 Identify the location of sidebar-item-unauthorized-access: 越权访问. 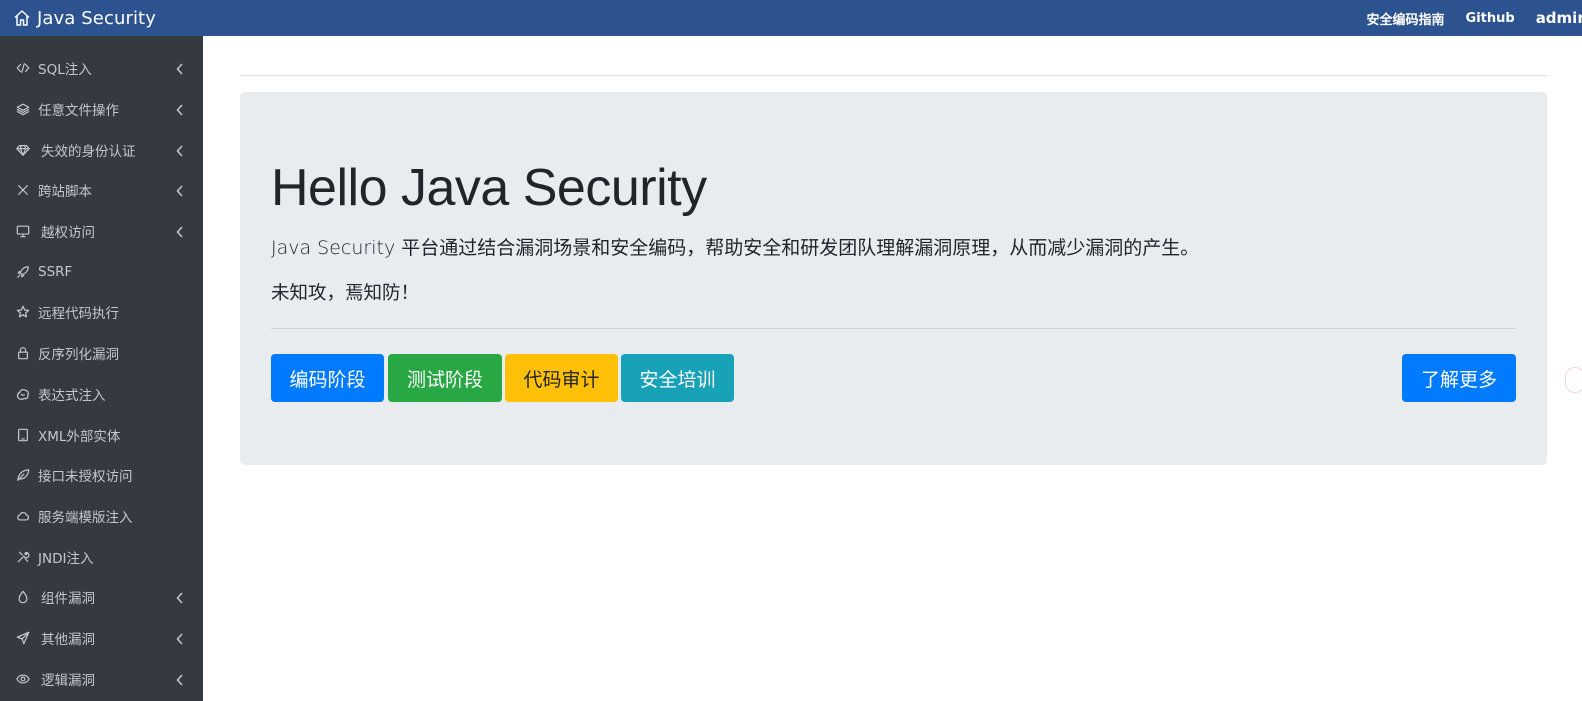
(101, 231).